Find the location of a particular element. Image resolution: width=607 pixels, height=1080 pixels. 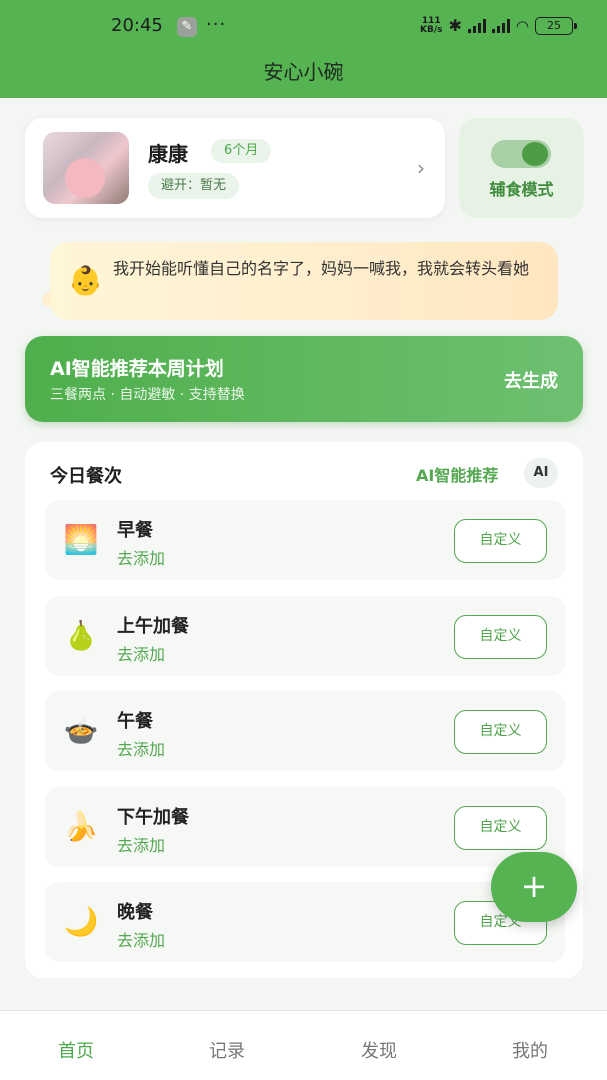

baby-profile-card: 康康 6个月 避开：暂无 › is located at coordinates (235, 168).